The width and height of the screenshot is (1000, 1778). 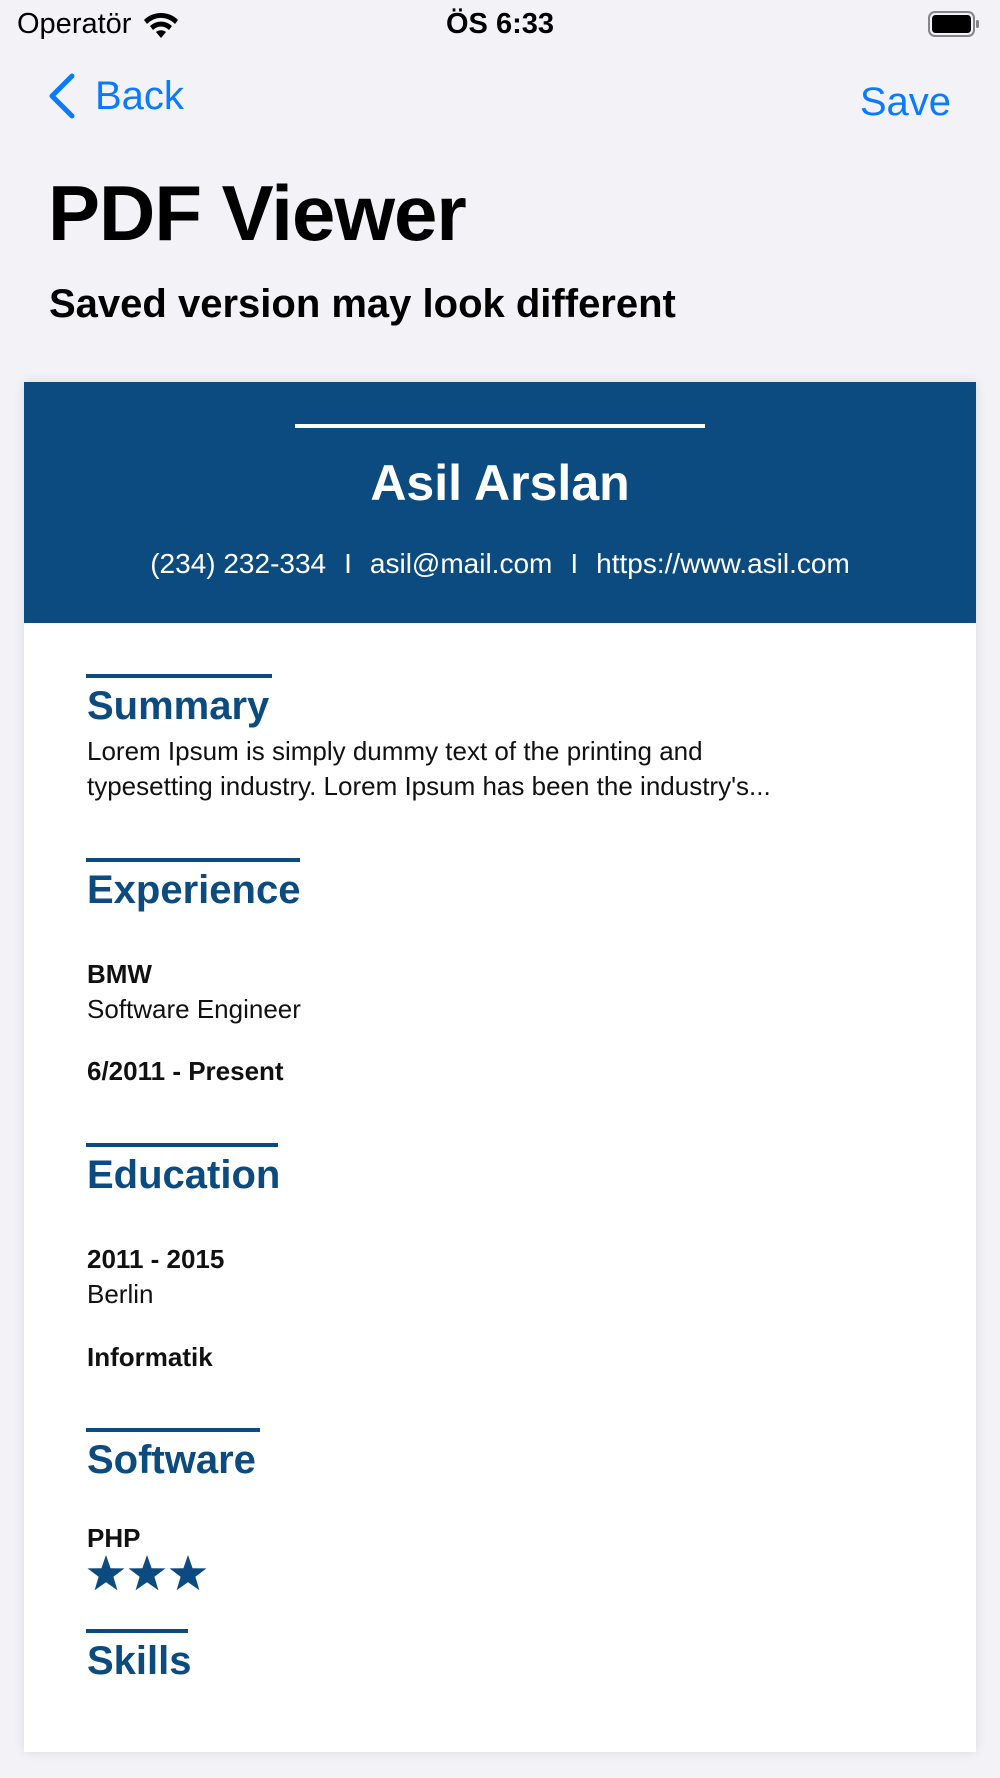 I want to click on section-title-experience: Experience, so click(x=194, y=890).